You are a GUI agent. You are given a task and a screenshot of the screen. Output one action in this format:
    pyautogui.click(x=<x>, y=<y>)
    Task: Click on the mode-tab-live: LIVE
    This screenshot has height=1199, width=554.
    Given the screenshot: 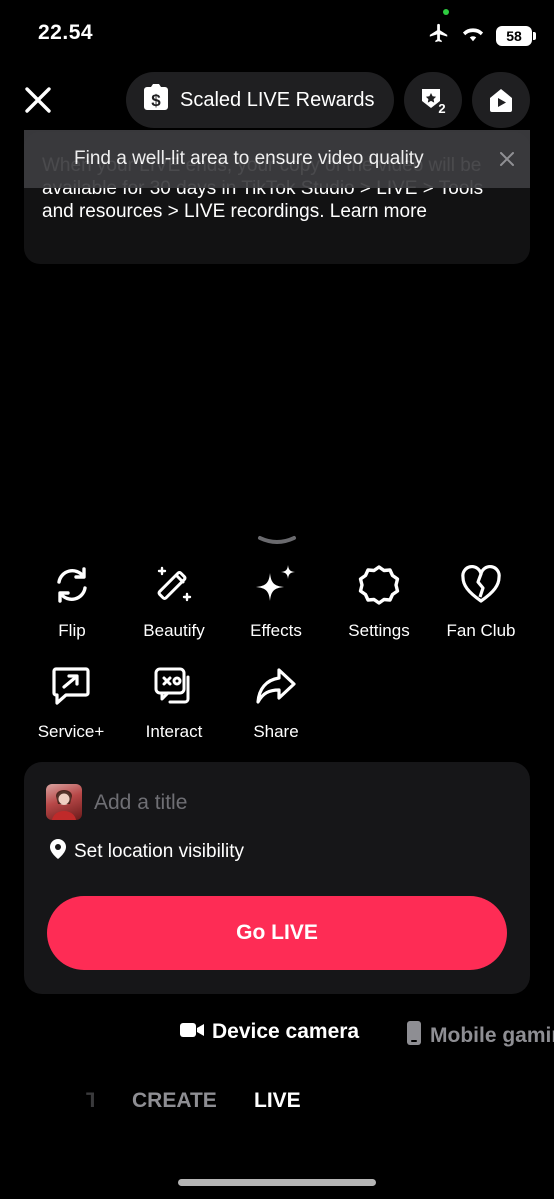 What is the action you would take?
    pyautogui.click(x=277, y=1101)
    